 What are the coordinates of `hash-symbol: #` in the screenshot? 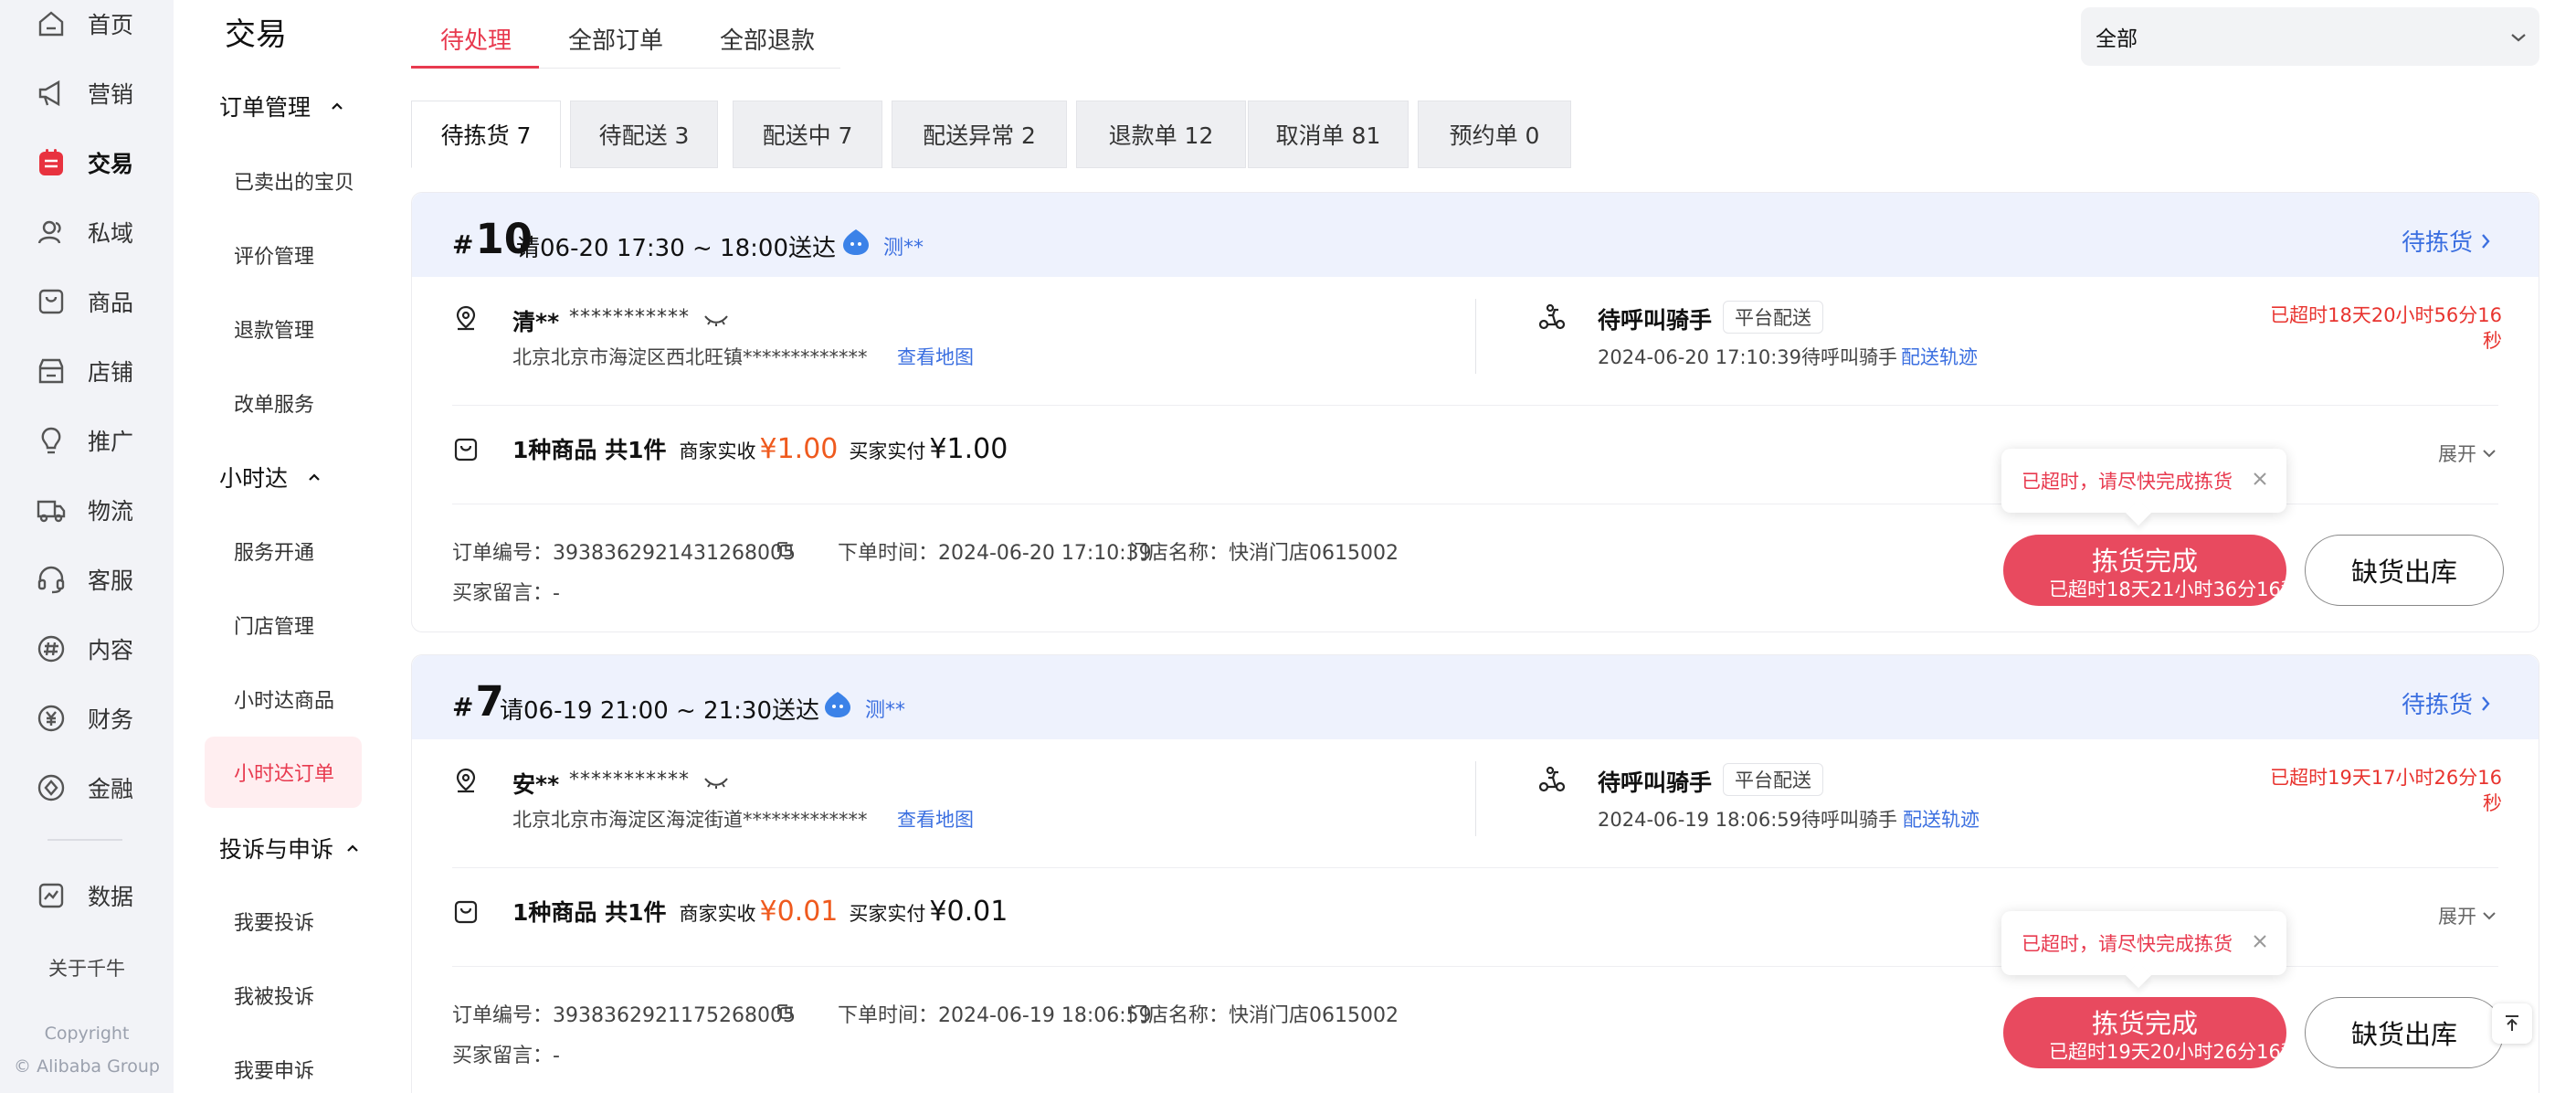 It's located at (463, 245).